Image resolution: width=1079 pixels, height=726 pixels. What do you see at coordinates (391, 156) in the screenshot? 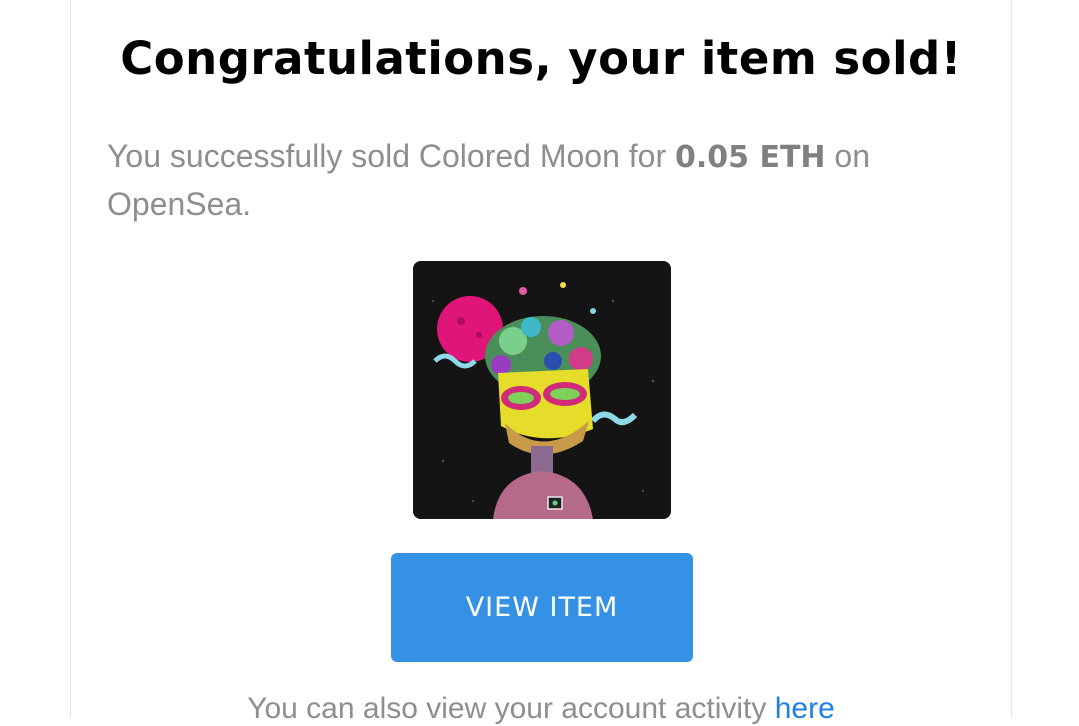
I see `sale-message-prefix: You successfully sold Colored Moon for` at bounding box center [391, 156].